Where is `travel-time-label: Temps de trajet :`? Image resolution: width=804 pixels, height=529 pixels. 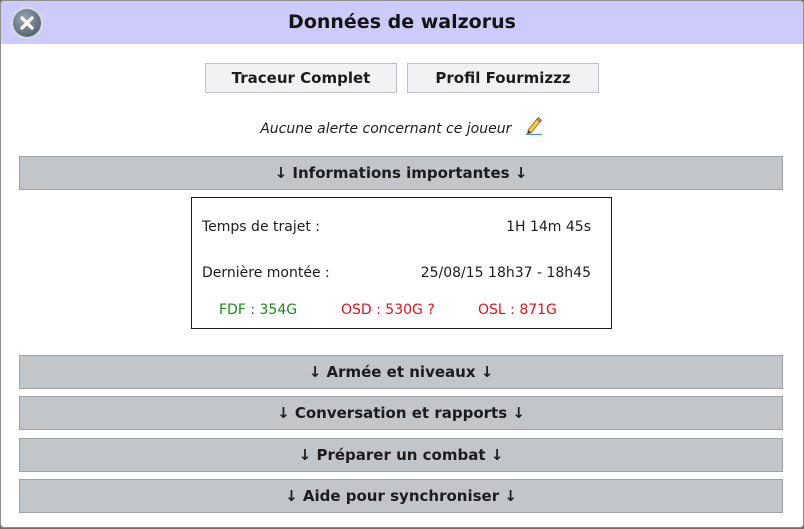
travel-time-label: Temps de trajet : is located at coordinates (261, 227).